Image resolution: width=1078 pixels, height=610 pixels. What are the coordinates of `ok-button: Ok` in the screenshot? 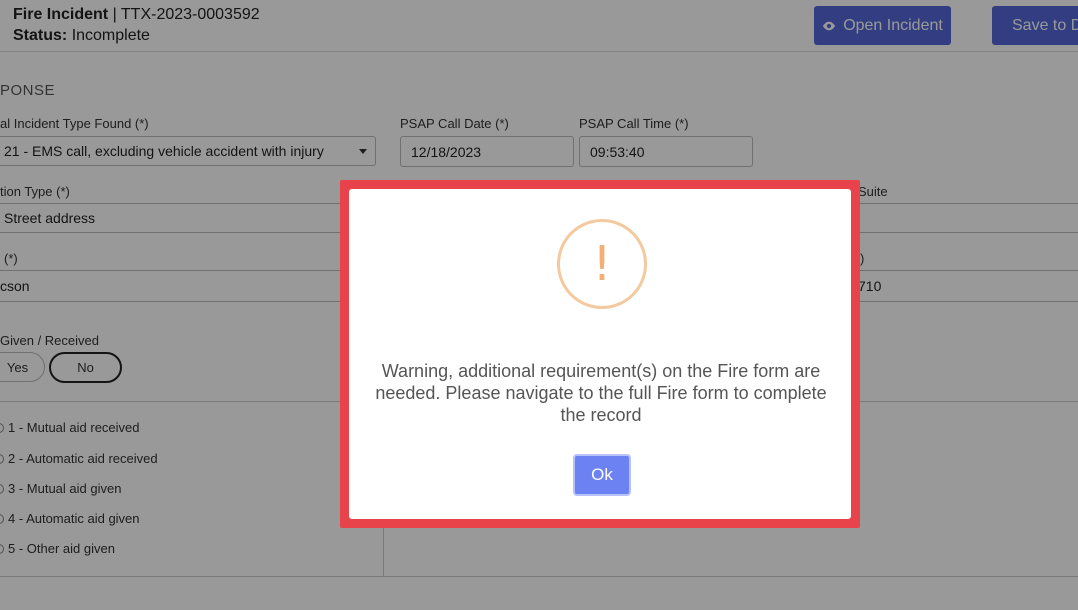 It's located at (602, 475).